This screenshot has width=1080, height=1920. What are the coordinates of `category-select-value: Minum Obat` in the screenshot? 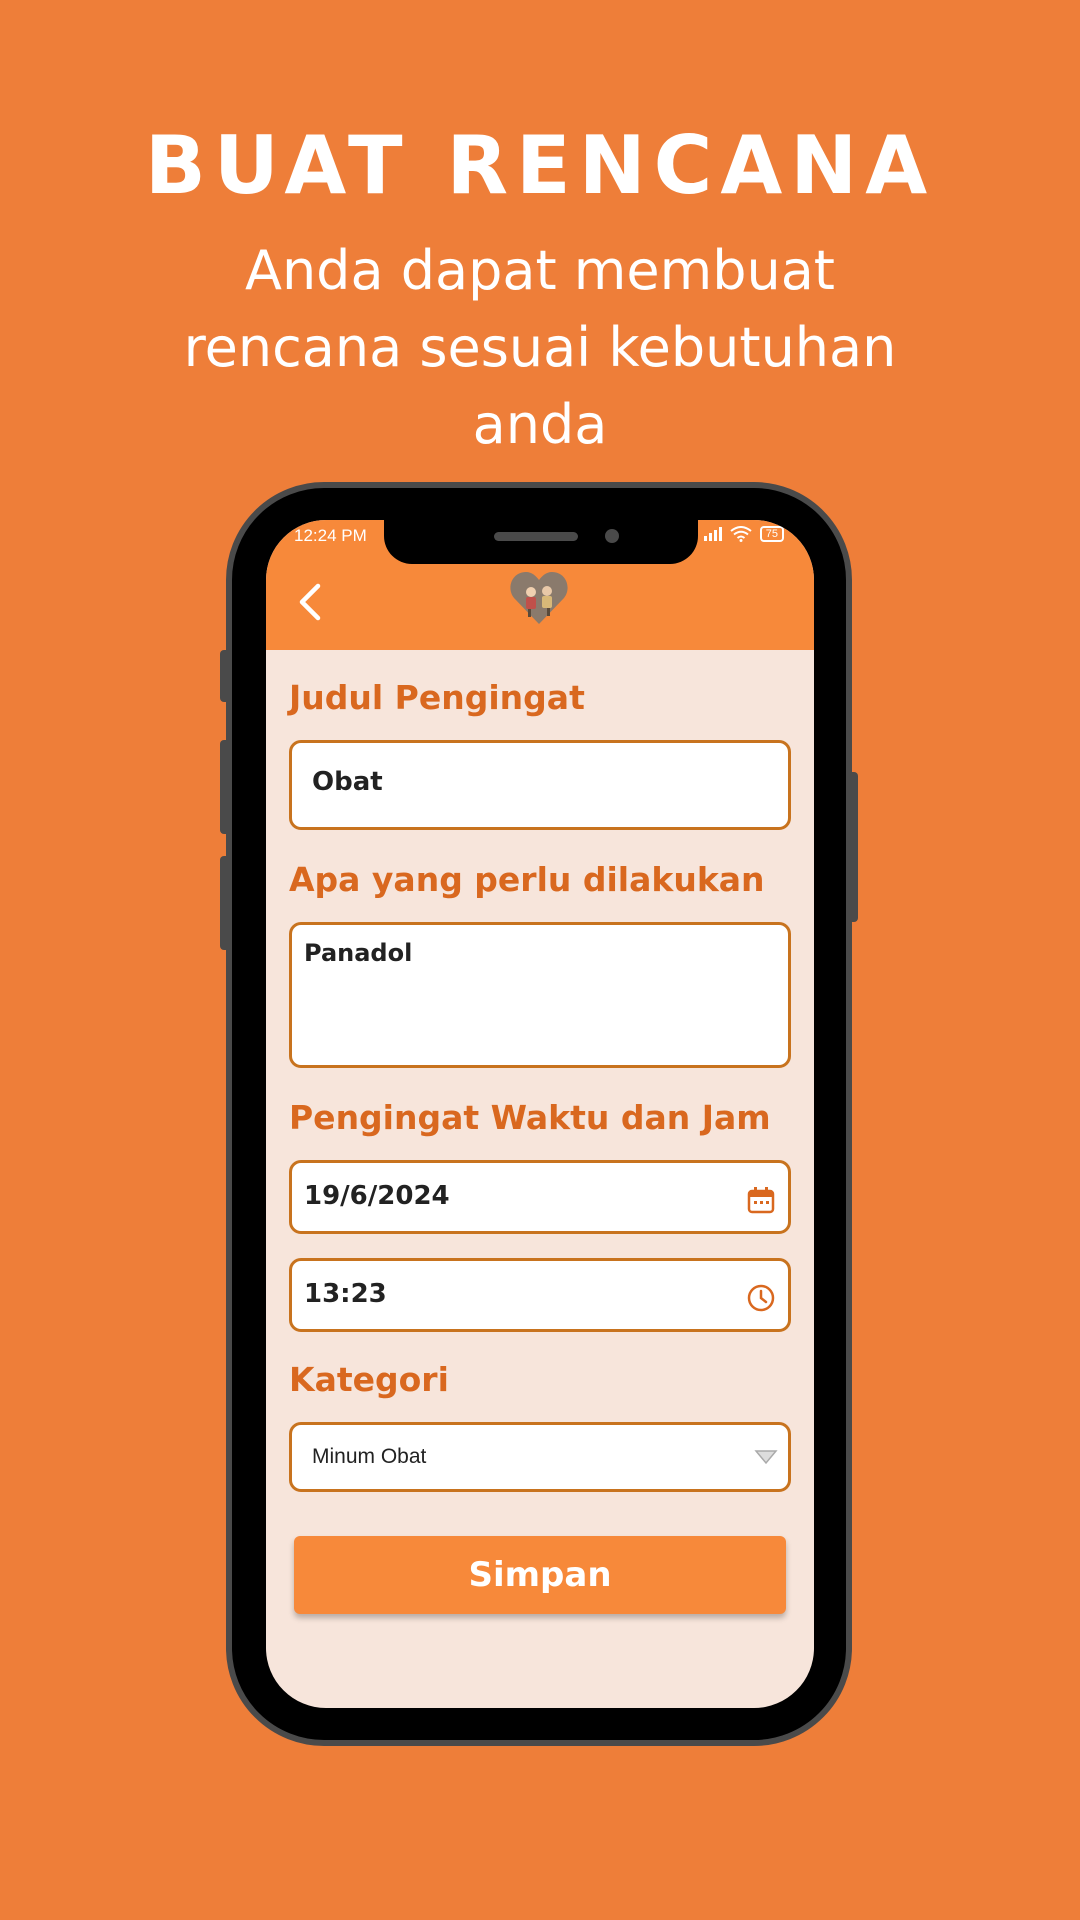 It's located at (369, 1456).